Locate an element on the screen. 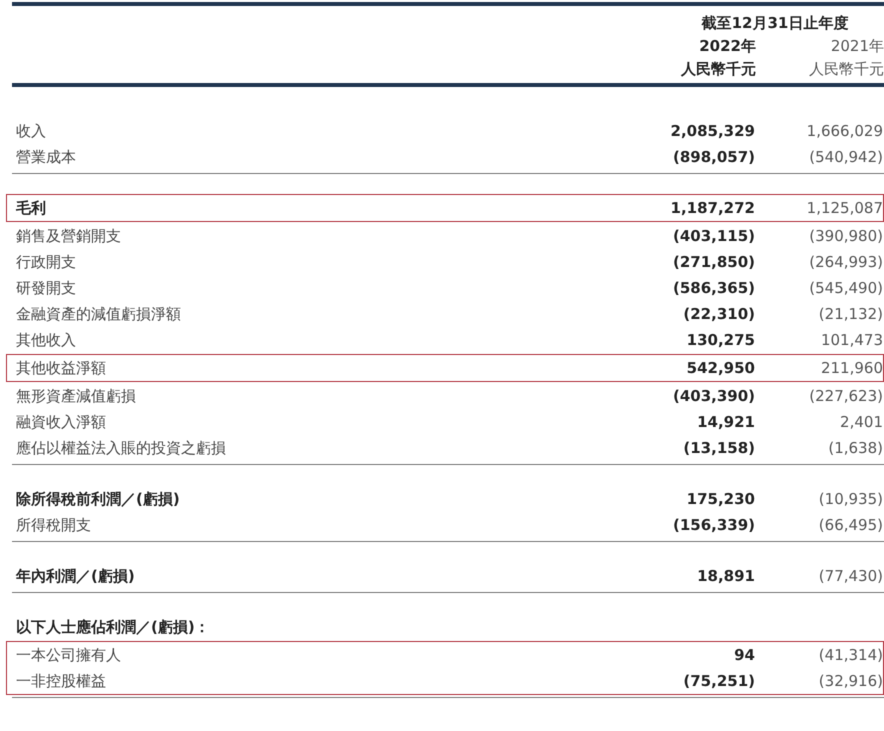  amount: 94 is located at coordinates (744, 655).